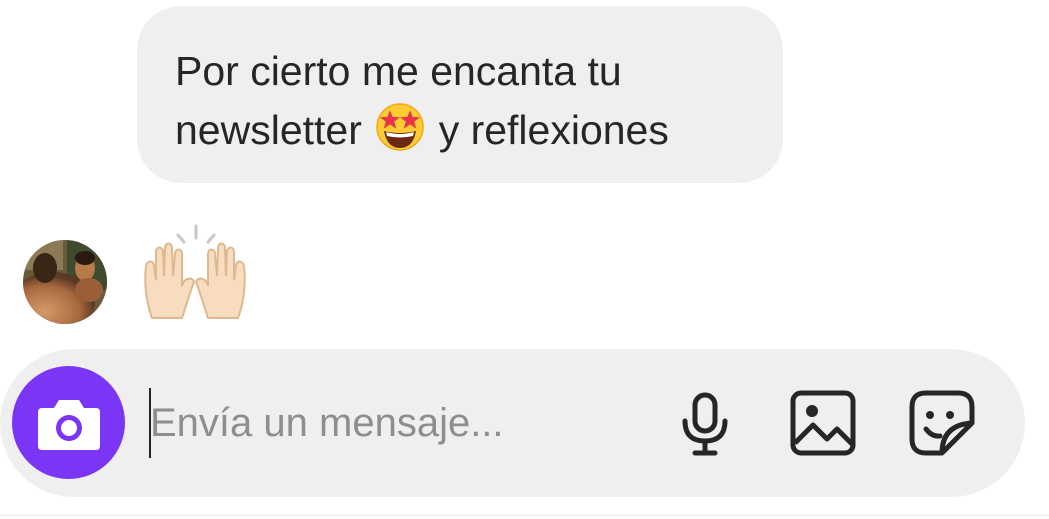 The width and height of the screenshot is (1049, 519). Describe the element at coordinates (524, 515) in the screenshot. I see `divider` at that location.